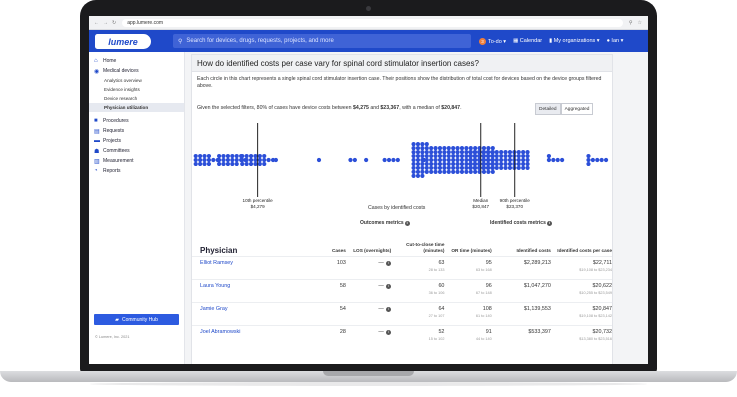  I want to click on col-ctc: Cut-to-close time (minutes), so click(417, 248).